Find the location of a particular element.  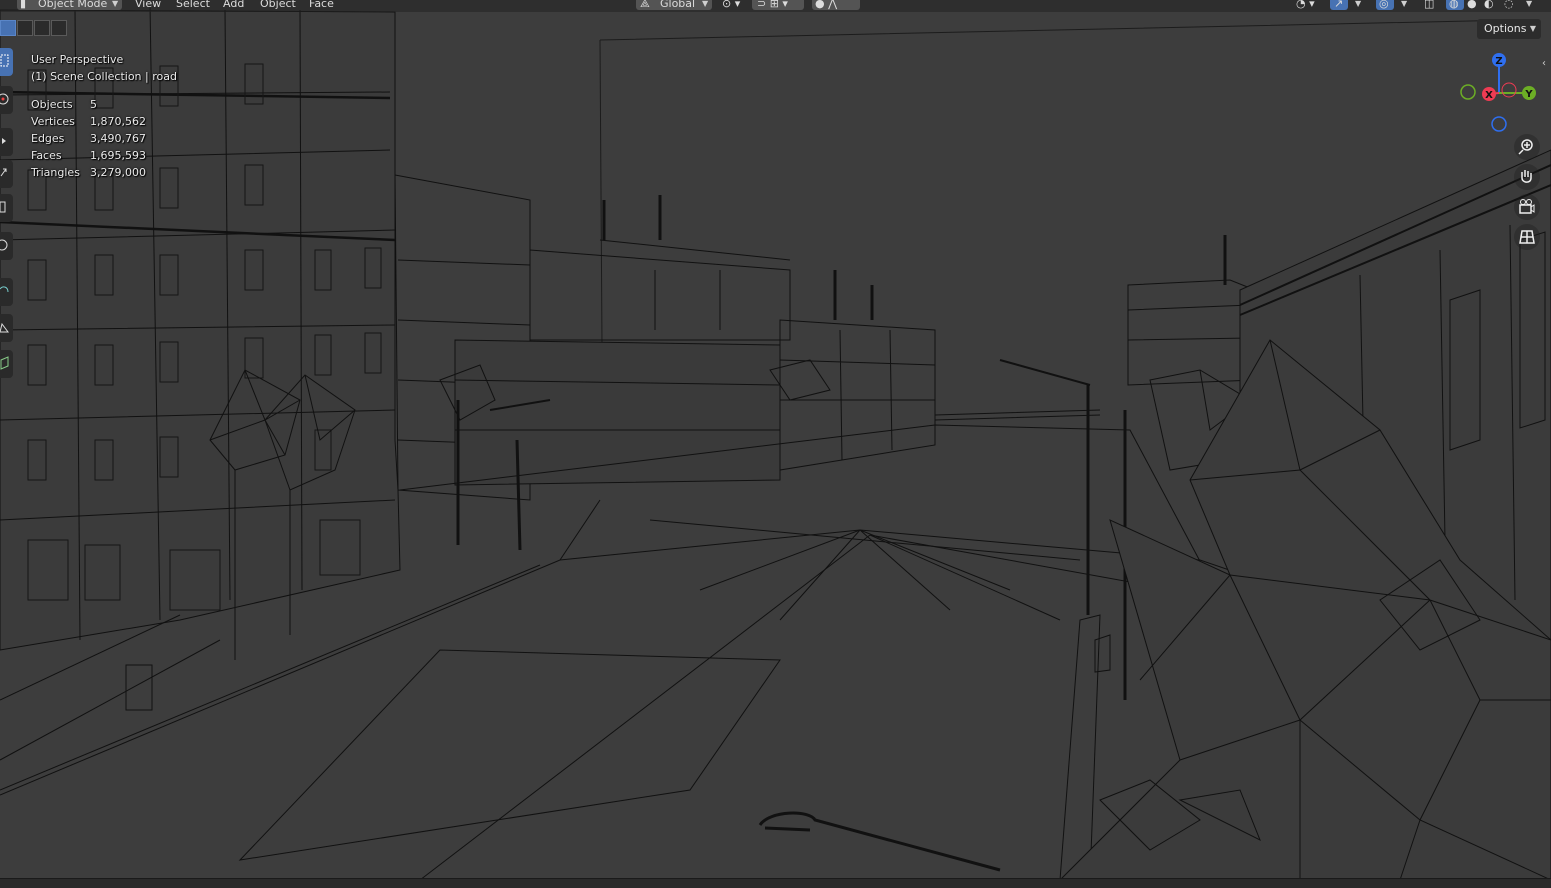

zoom-icon is located at coordinates (1525, 147).